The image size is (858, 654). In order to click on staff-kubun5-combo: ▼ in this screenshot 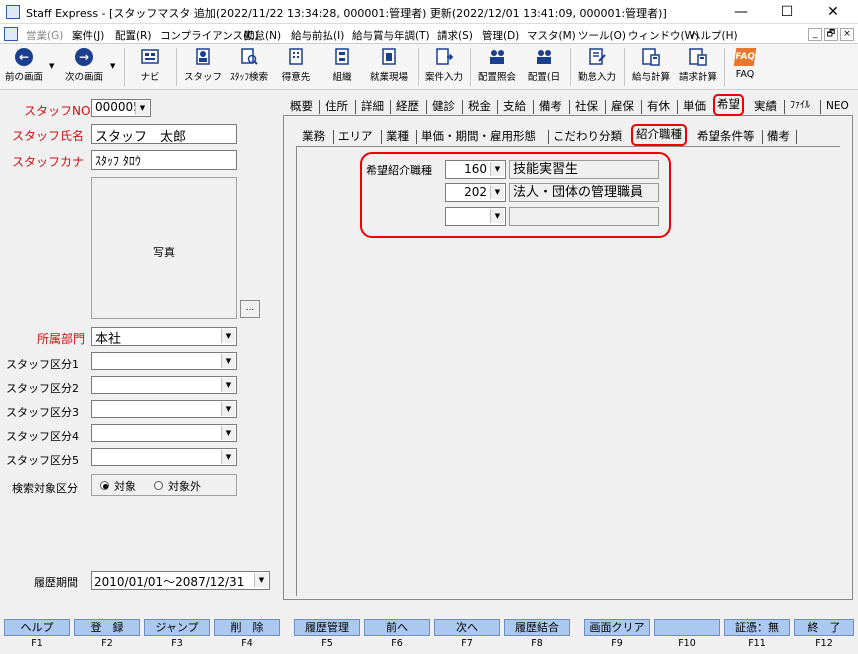, I will do `click(164, 457)`.